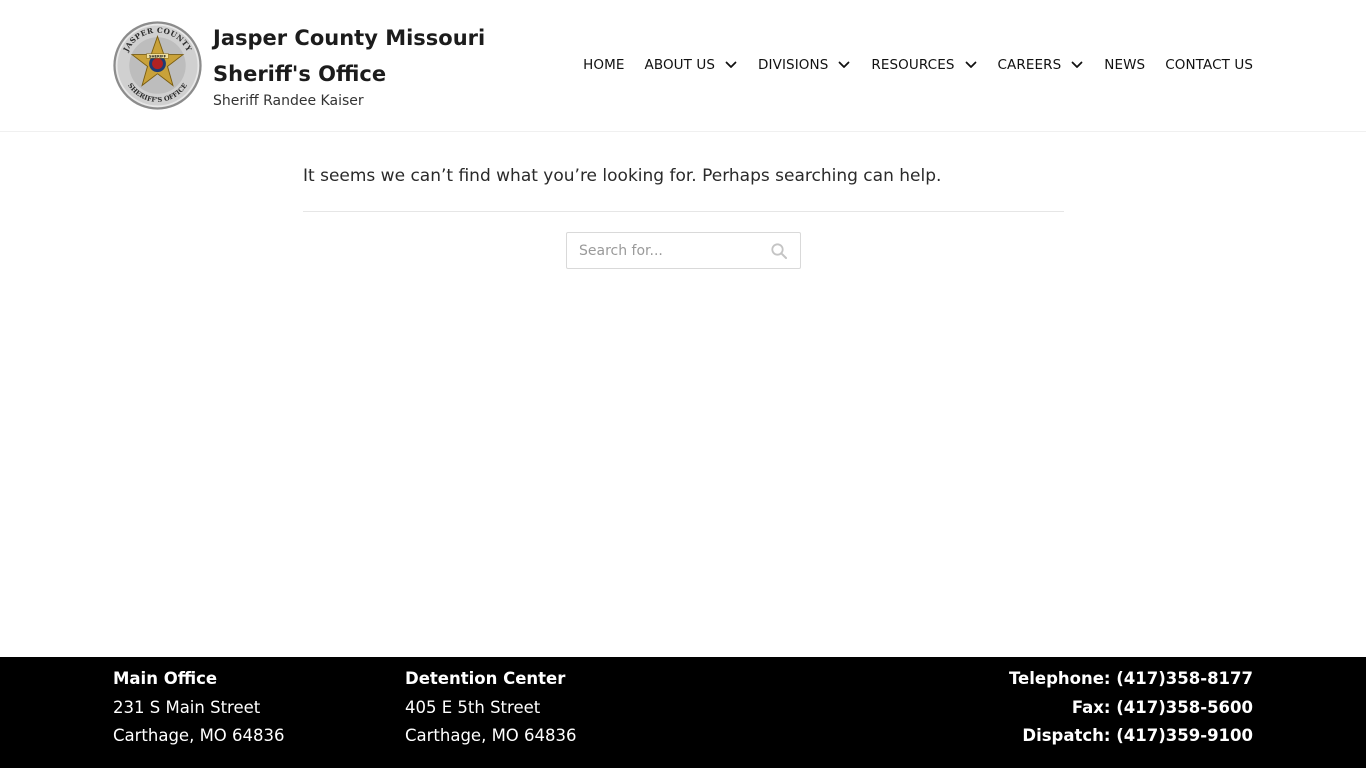 This screenshot has width=1366, height=768. Describe the element at coordinates (665, 250) in the screenshot. I see `search-input` at that location.